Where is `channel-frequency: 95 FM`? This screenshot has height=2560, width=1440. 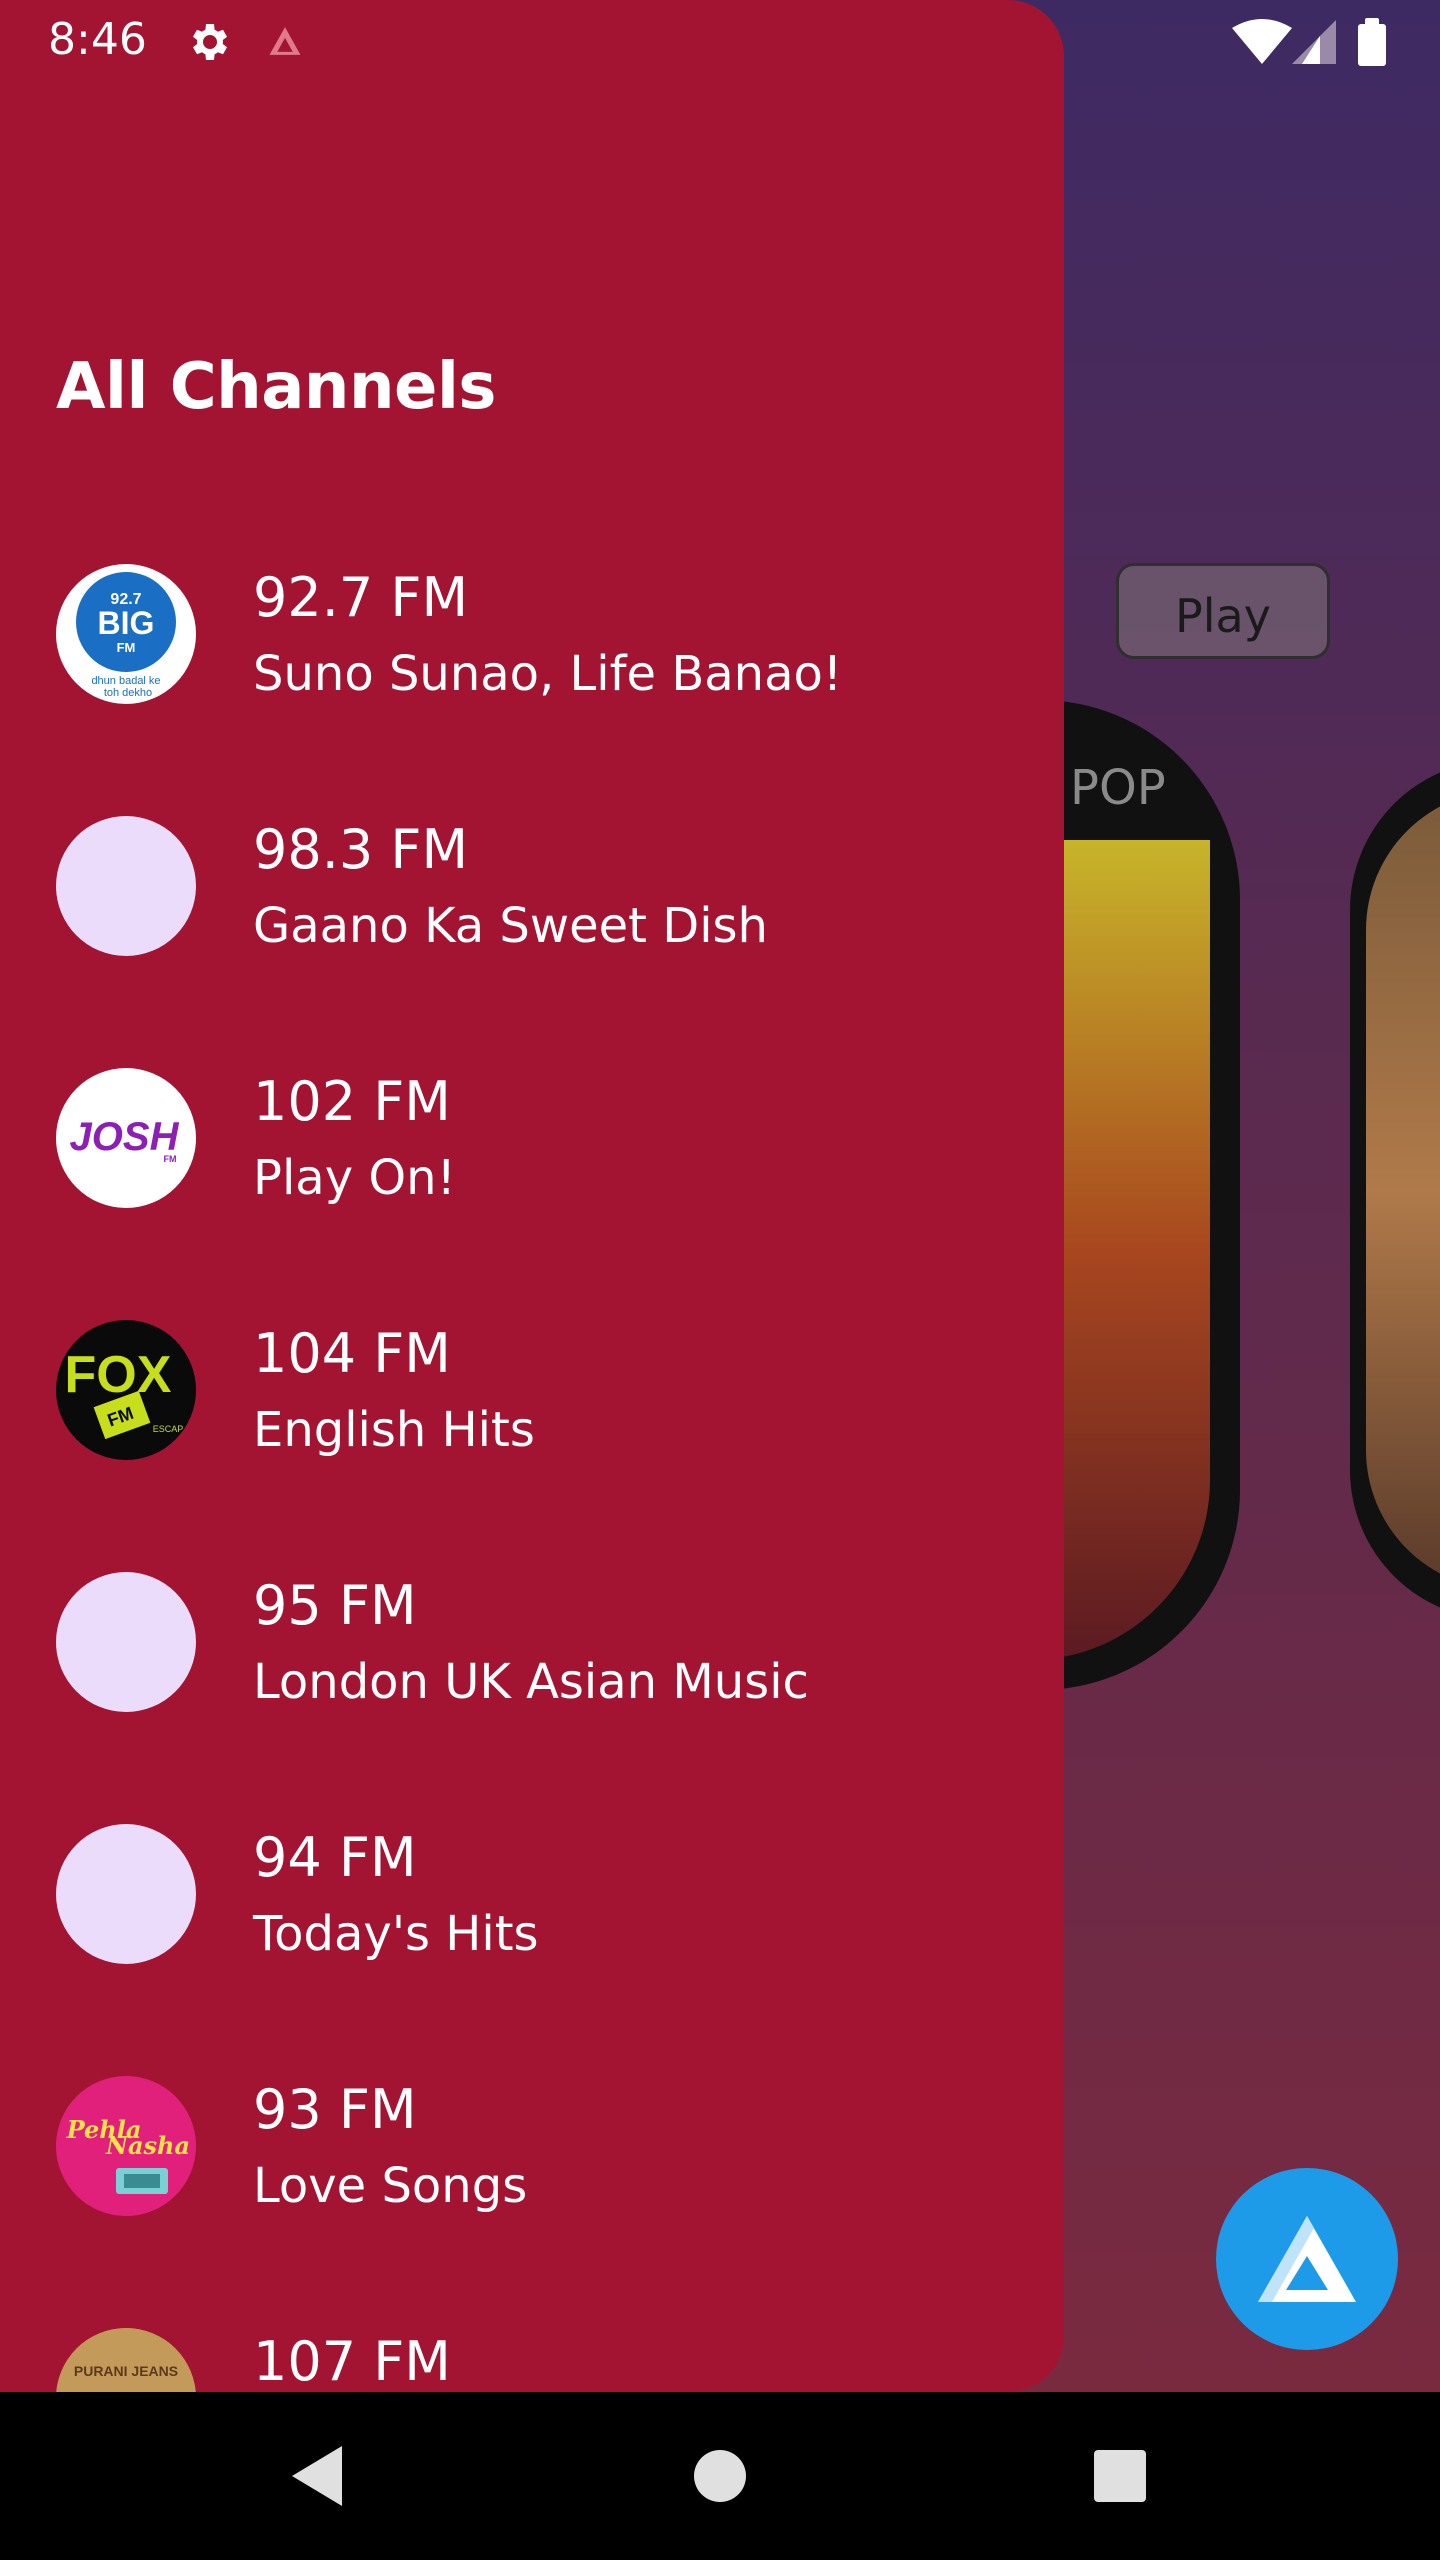 channel-frequency: 95 FM is located at coordinates (335, 1605).